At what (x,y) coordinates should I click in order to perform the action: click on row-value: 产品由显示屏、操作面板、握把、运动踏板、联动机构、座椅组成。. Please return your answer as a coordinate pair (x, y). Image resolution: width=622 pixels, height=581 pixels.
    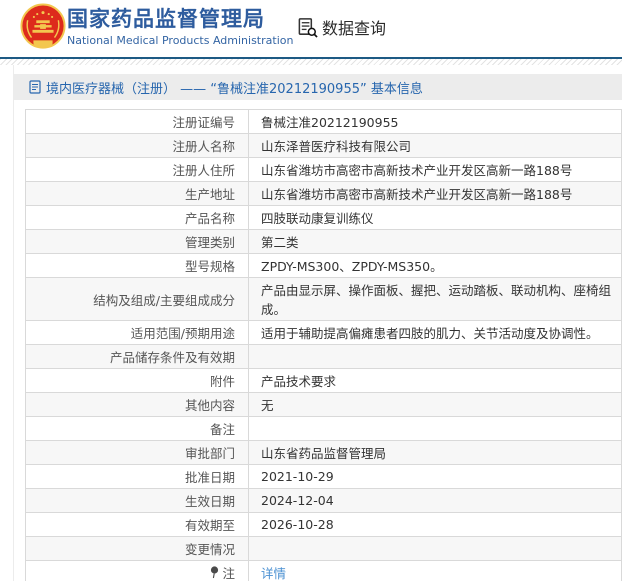
    Looking at the image, I should click on (435, 299).